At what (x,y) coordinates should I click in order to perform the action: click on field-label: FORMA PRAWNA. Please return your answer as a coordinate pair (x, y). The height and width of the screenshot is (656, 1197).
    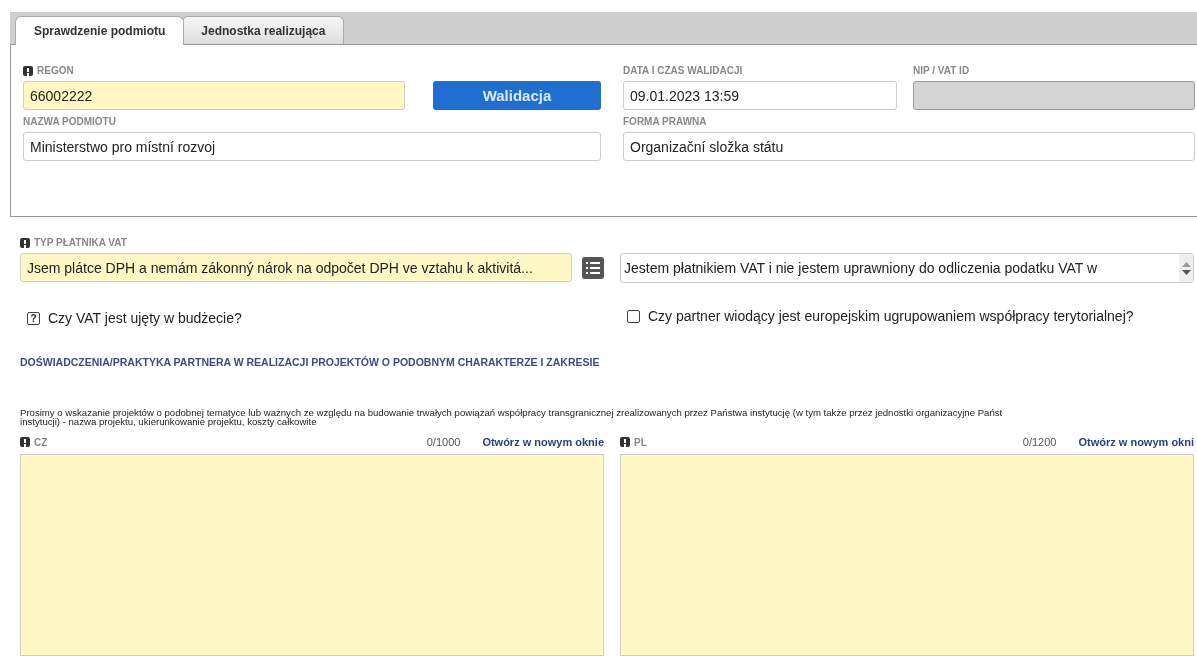
    Looking at the image, I should click on (665, 121).